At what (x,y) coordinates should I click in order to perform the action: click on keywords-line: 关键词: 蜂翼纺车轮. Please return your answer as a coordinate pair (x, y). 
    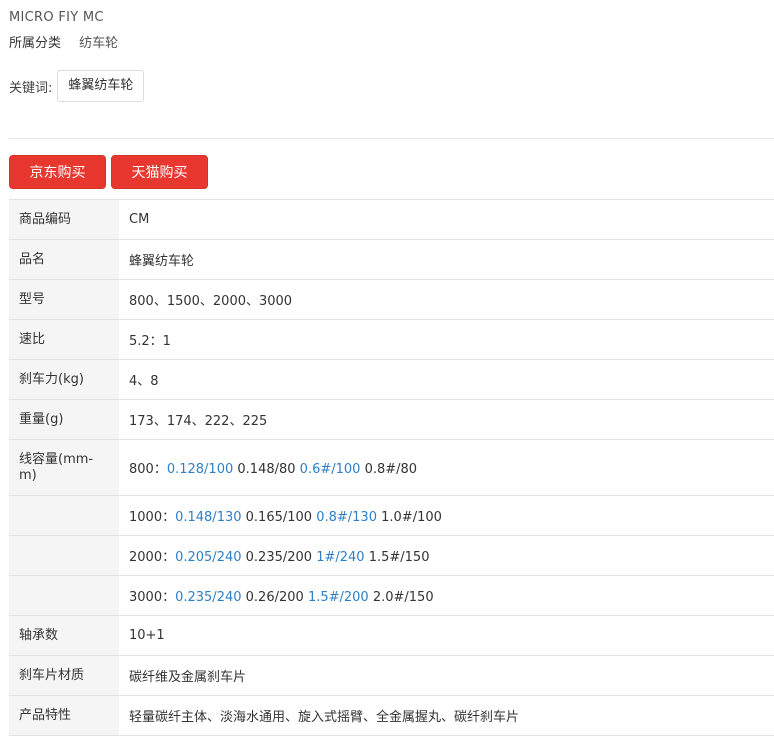
    Looking at the image, I should click on (77, 86).